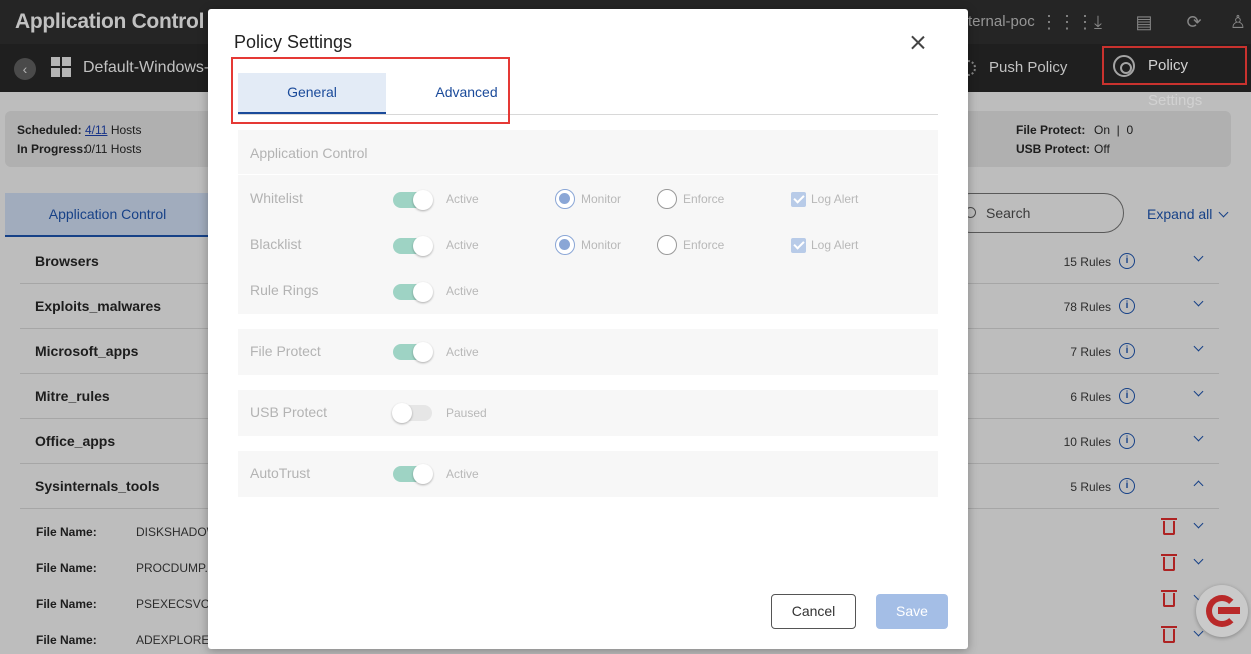  What do you see at coordinates (601, 199) in the screenshot?
I see `whitelist-monitor-label: Monitor` at bounding box center [601, 199].